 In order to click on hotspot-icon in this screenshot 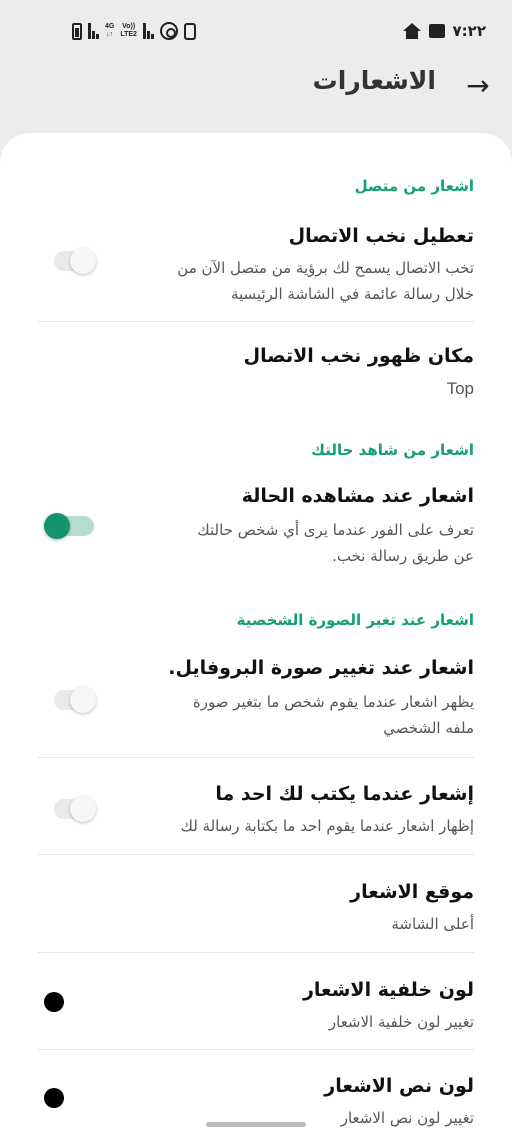, I will do `click(168, 31)`.